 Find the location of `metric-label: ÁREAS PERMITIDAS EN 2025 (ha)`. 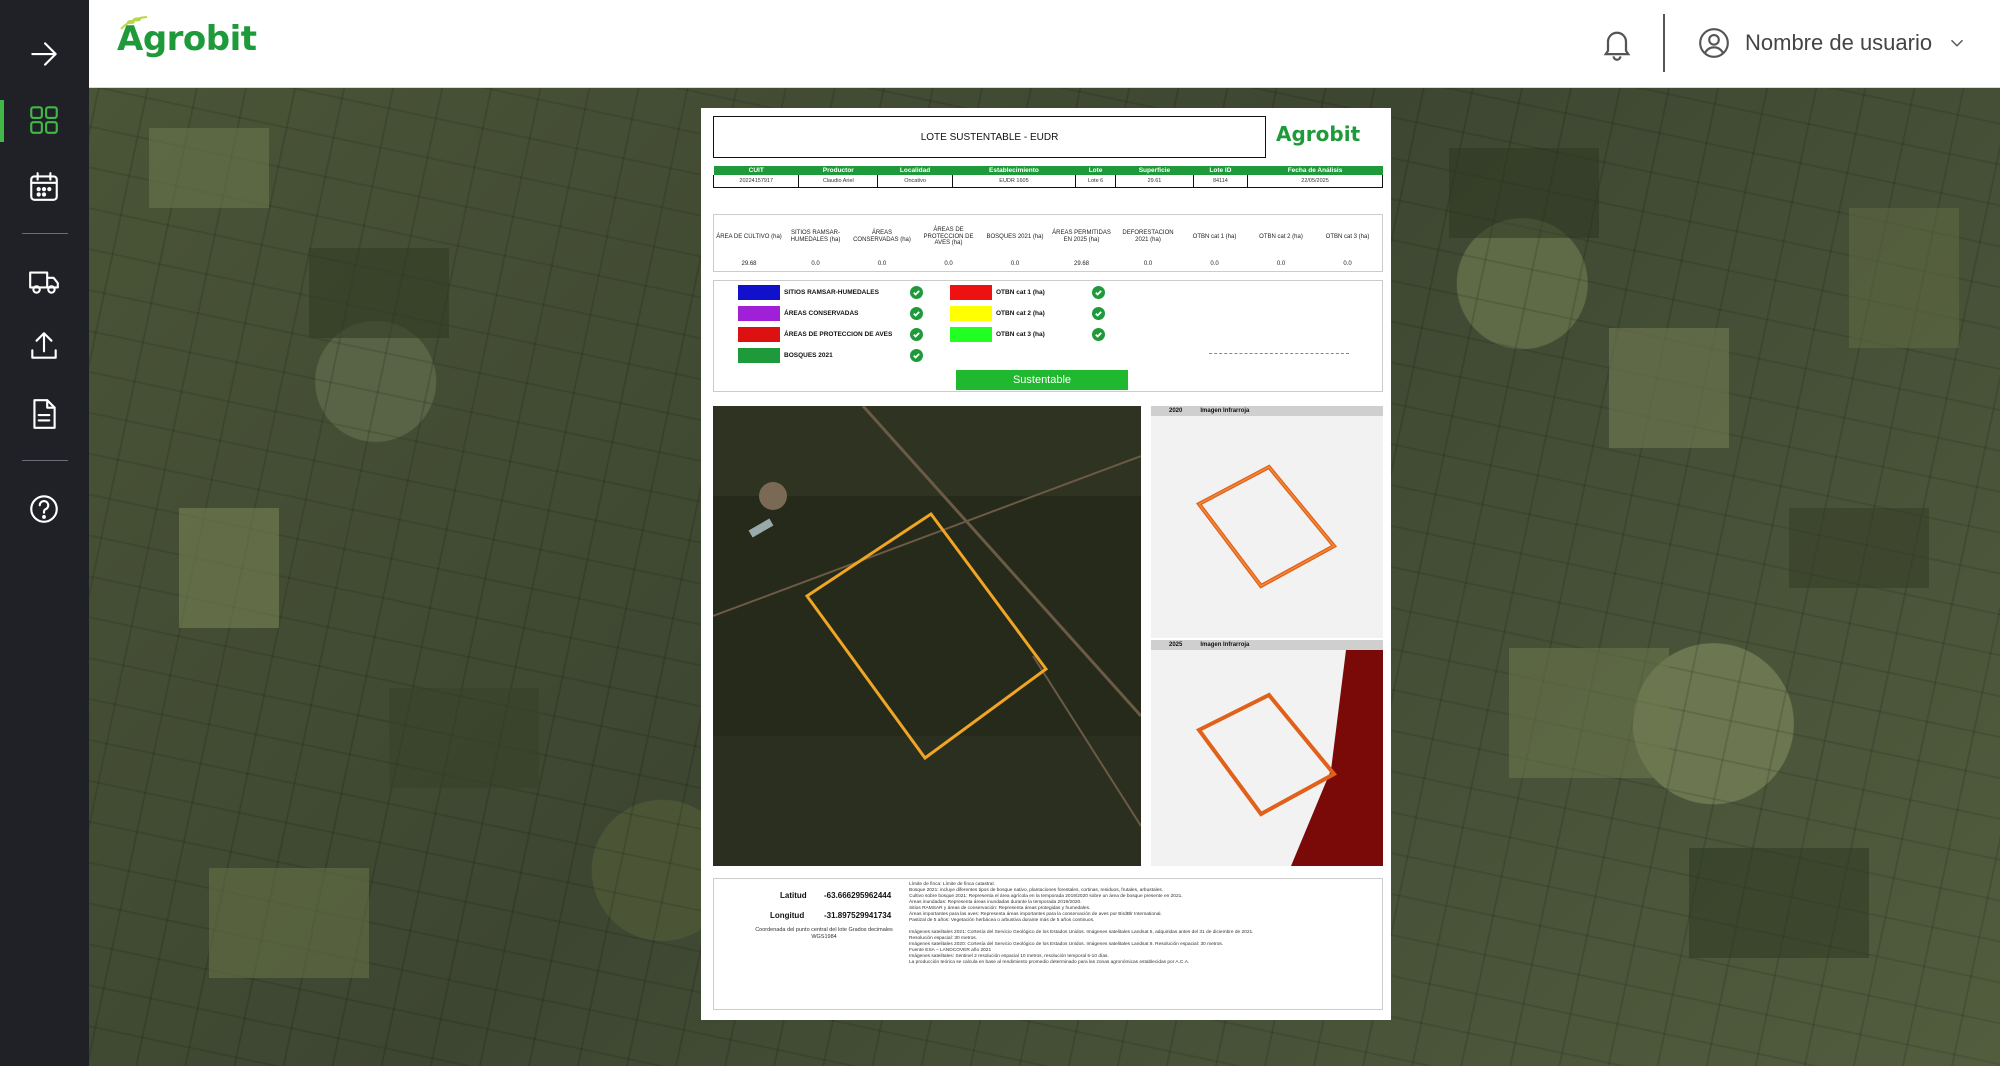

metric-label: ÁREAS PERMITIDAS EN 2025 (ha) is located at coordinates (1081, 236).